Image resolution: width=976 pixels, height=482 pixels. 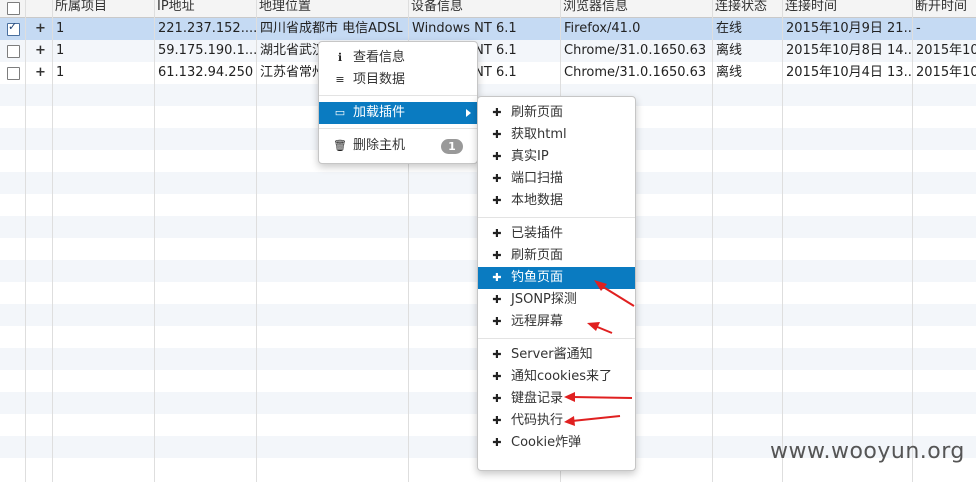 What do you see at coordinates (635, 8) in the screenshot?
I see `col-browser: 浏览器信息` at bounding box center [635, 8].